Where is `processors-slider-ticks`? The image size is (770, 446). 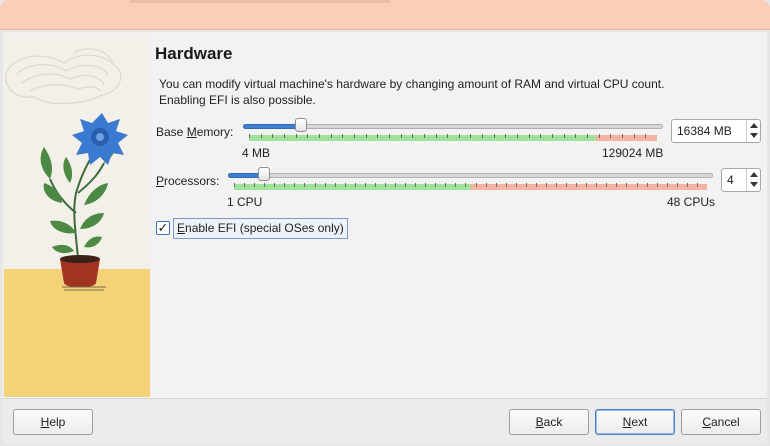
processors-slider-ticks is located at coordinates (470, 186).